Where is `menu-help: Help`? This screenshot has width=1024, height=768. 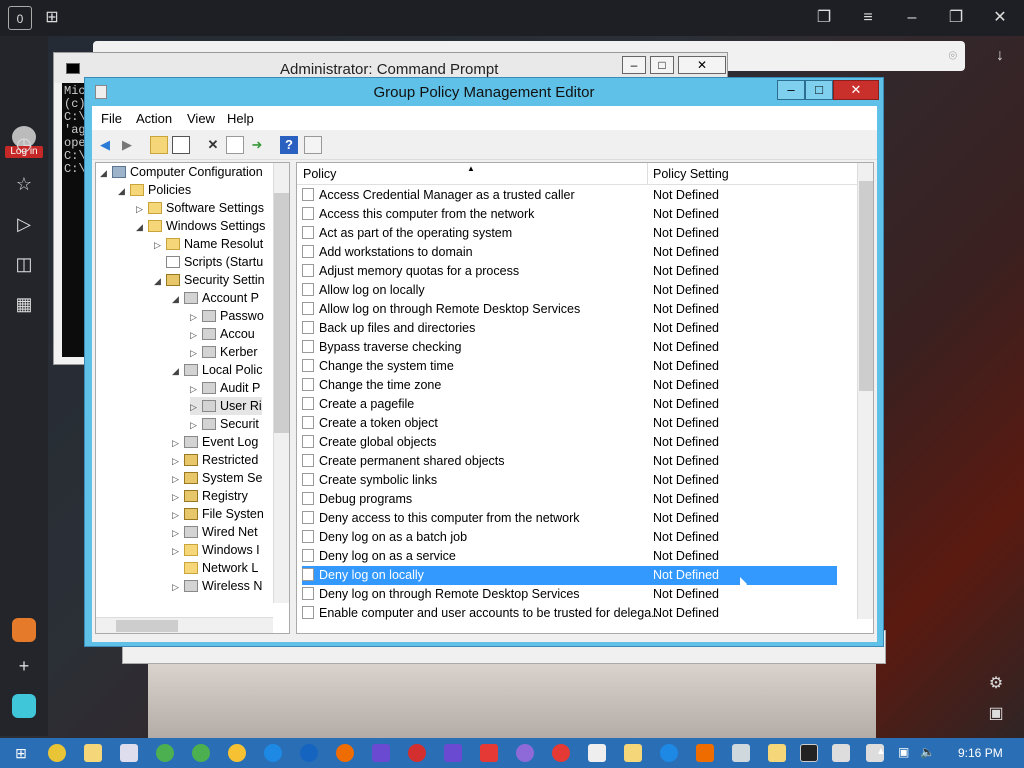 menu-help: Help is located at coordinates (240, 118).